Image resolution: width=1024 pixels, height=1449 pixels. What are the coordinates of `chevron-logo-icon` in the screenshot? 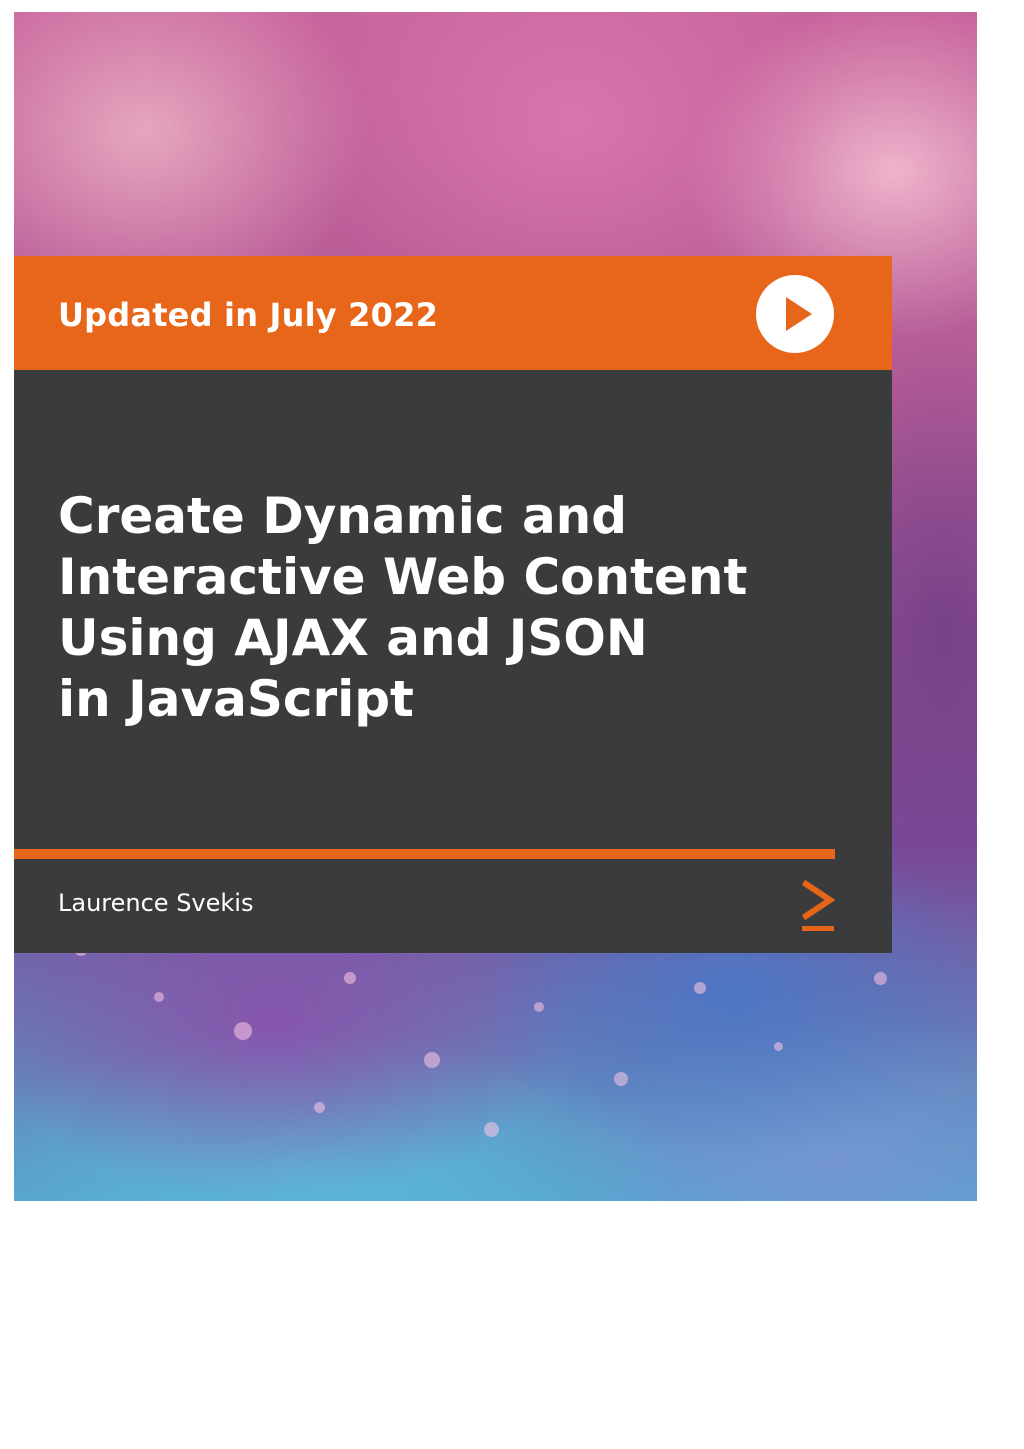 It's located at (818, 905).